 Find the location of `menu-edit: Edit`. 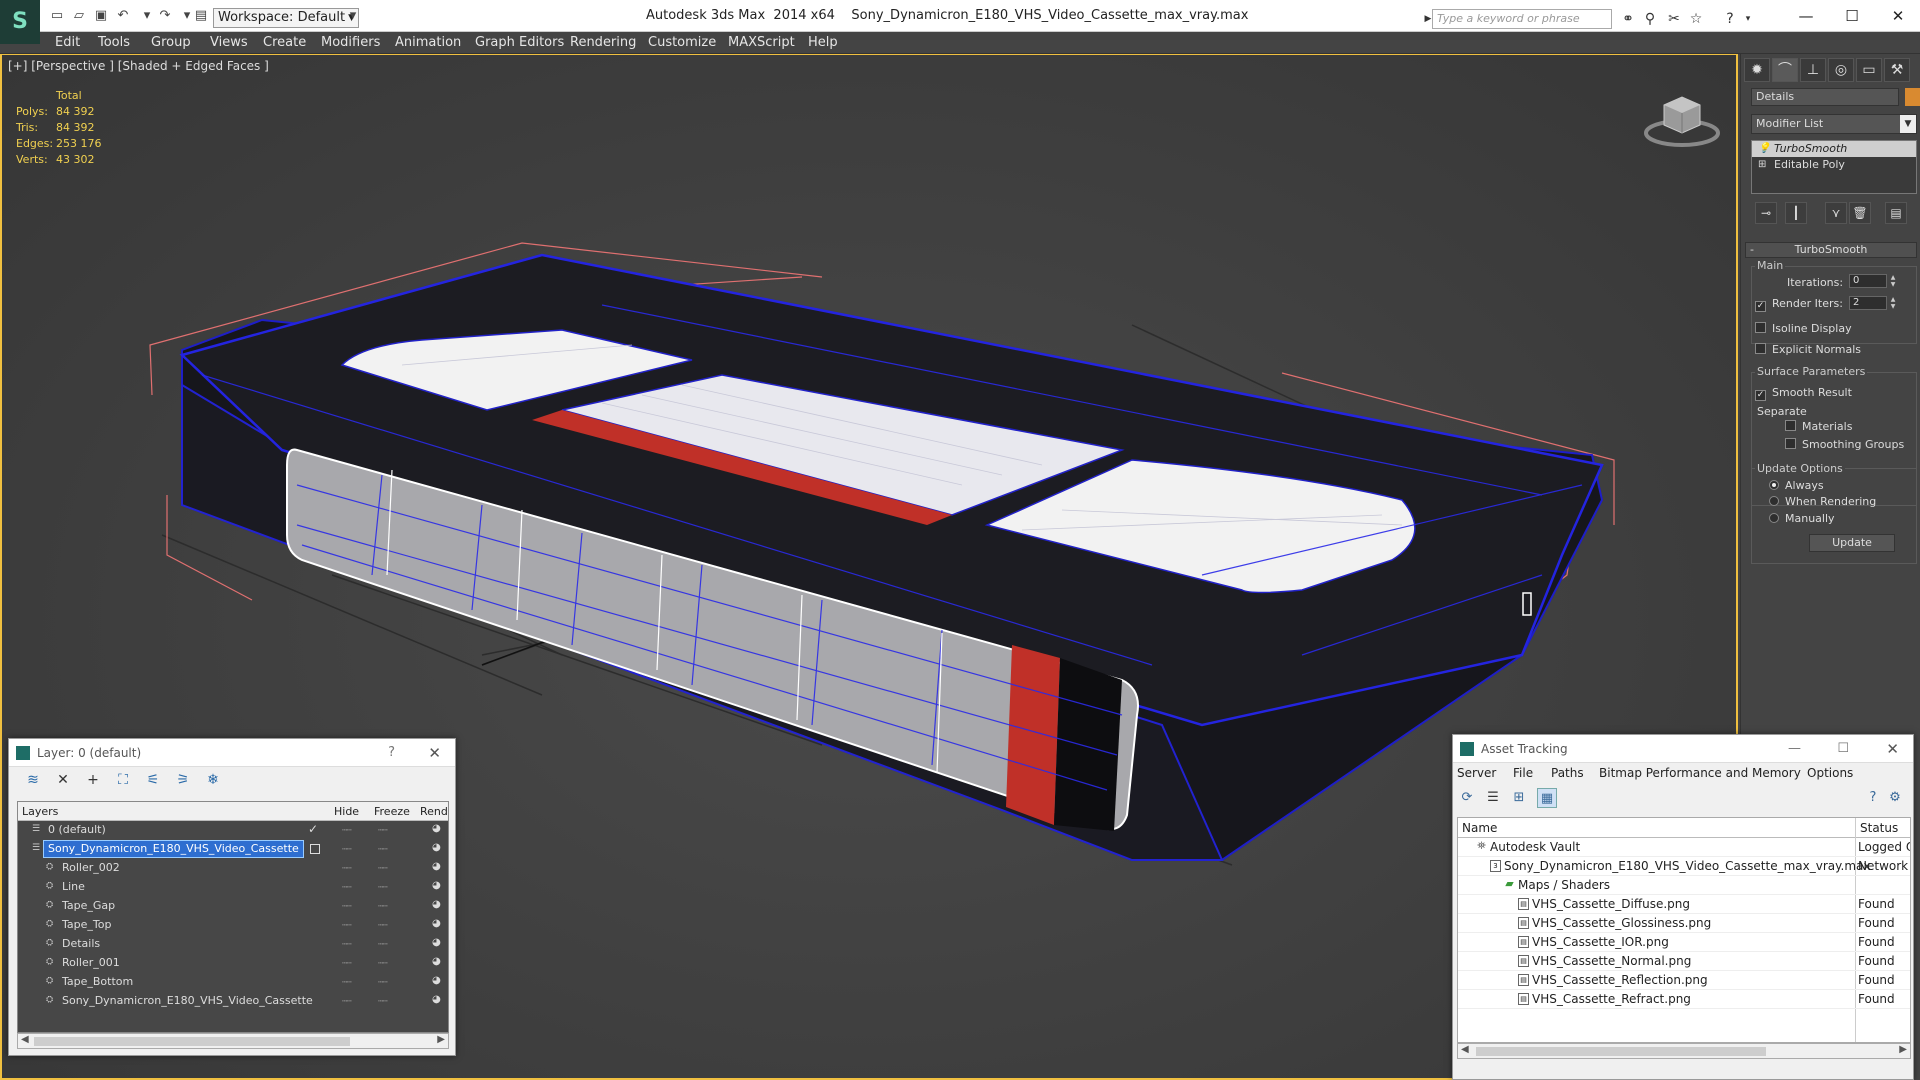

menu-edit: Edit is located at coordinates (67, 42).